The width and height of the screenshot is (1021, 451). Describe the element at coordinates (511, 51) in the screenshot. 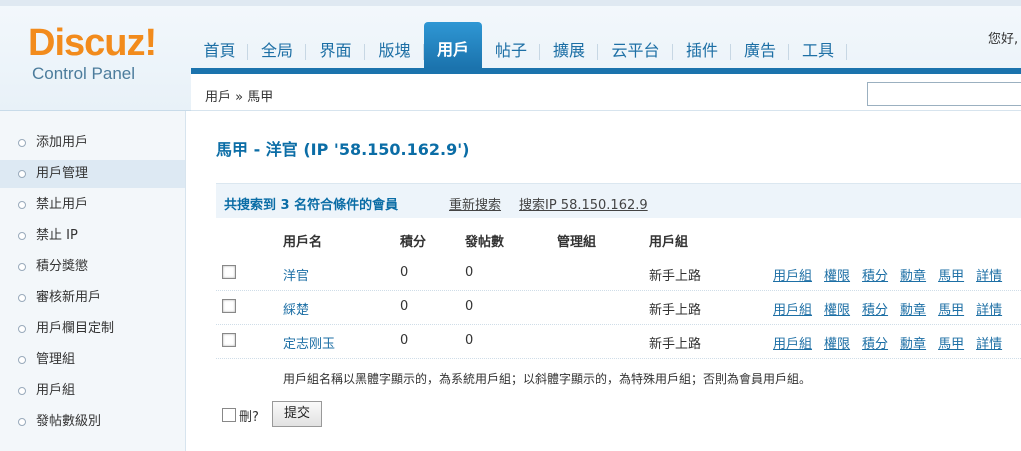

I see `tab-posts: 帖子` at that location.